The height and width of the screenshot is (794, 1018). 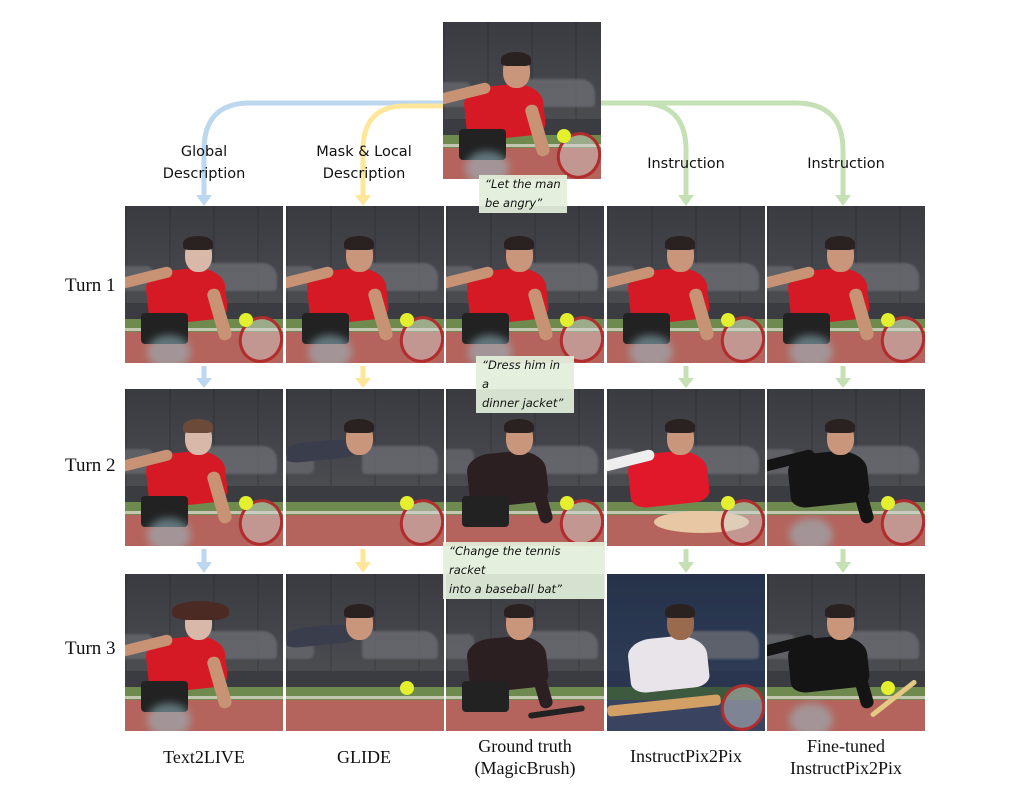 I want to click on green-connector-branch, so click(x=664, y=148).